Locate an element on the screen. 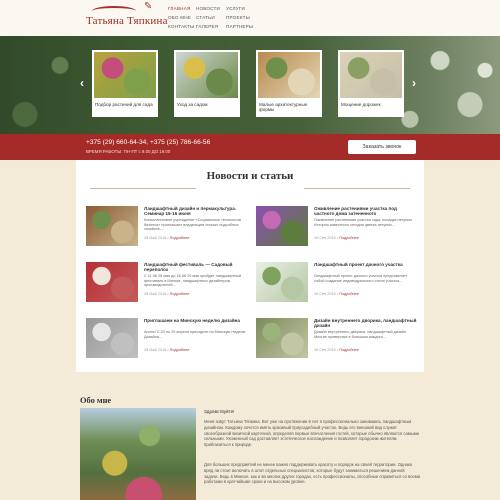  portrait-photo is located at coordinates (138, 454).